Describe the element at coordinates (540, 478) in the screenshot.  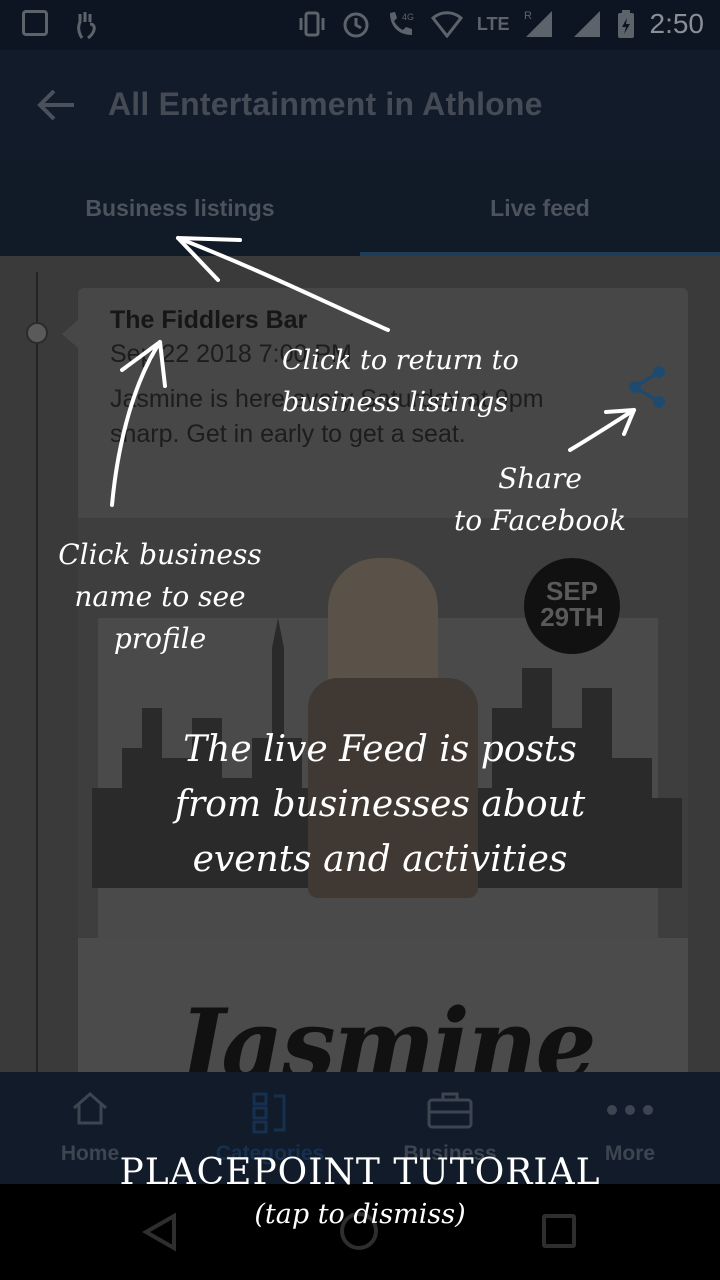
I see `tutorial-share-line-1: Share` at that location.